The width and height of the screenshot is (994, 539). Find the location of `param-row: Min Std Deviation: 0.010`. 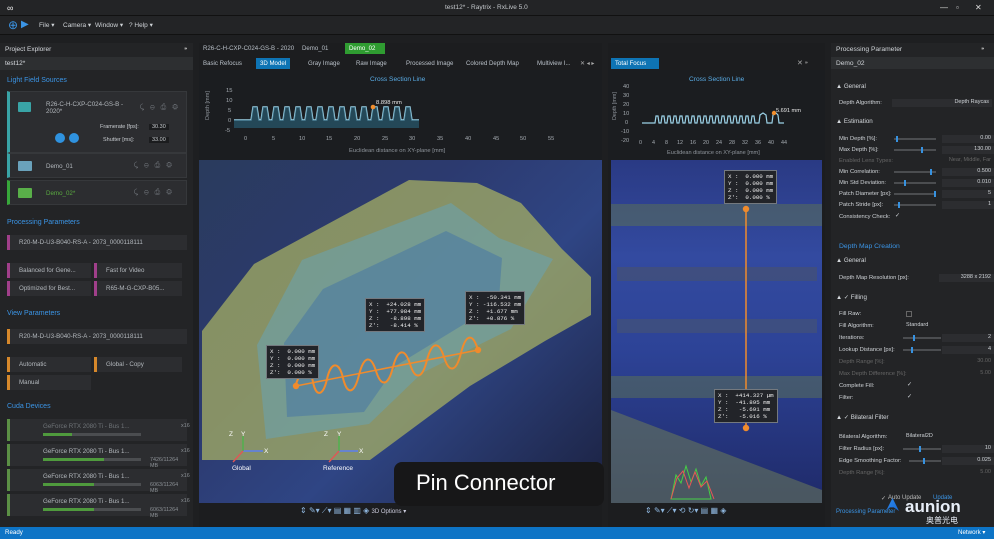

param-row: Min Std Deviation: 0.010 is located at coordinates (916, 183).